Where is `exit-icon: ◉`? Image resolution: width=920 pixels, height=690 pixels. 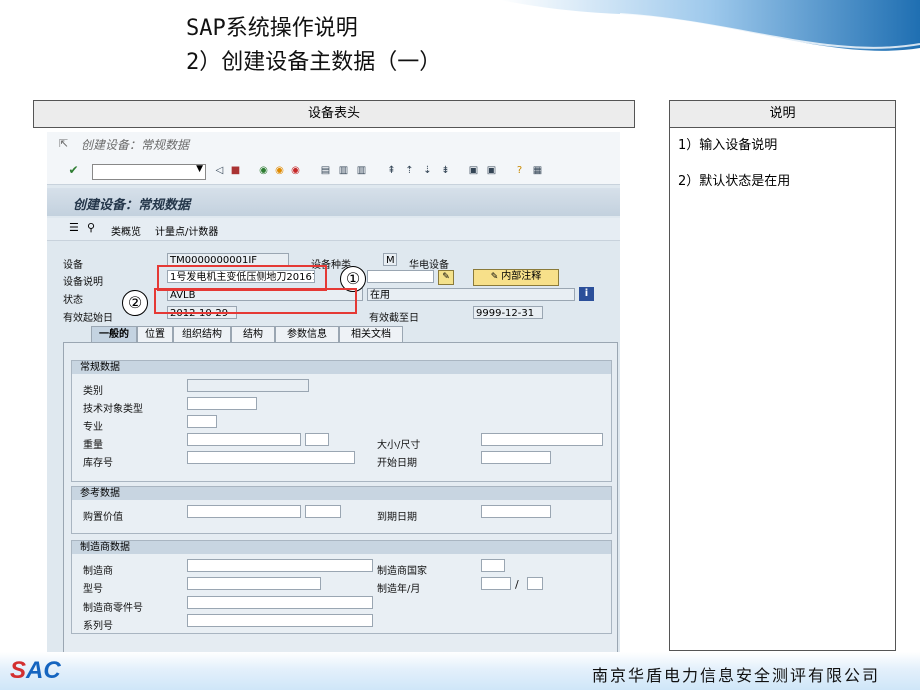
exit-icon: ◉ is located at coordinates (279, 170).